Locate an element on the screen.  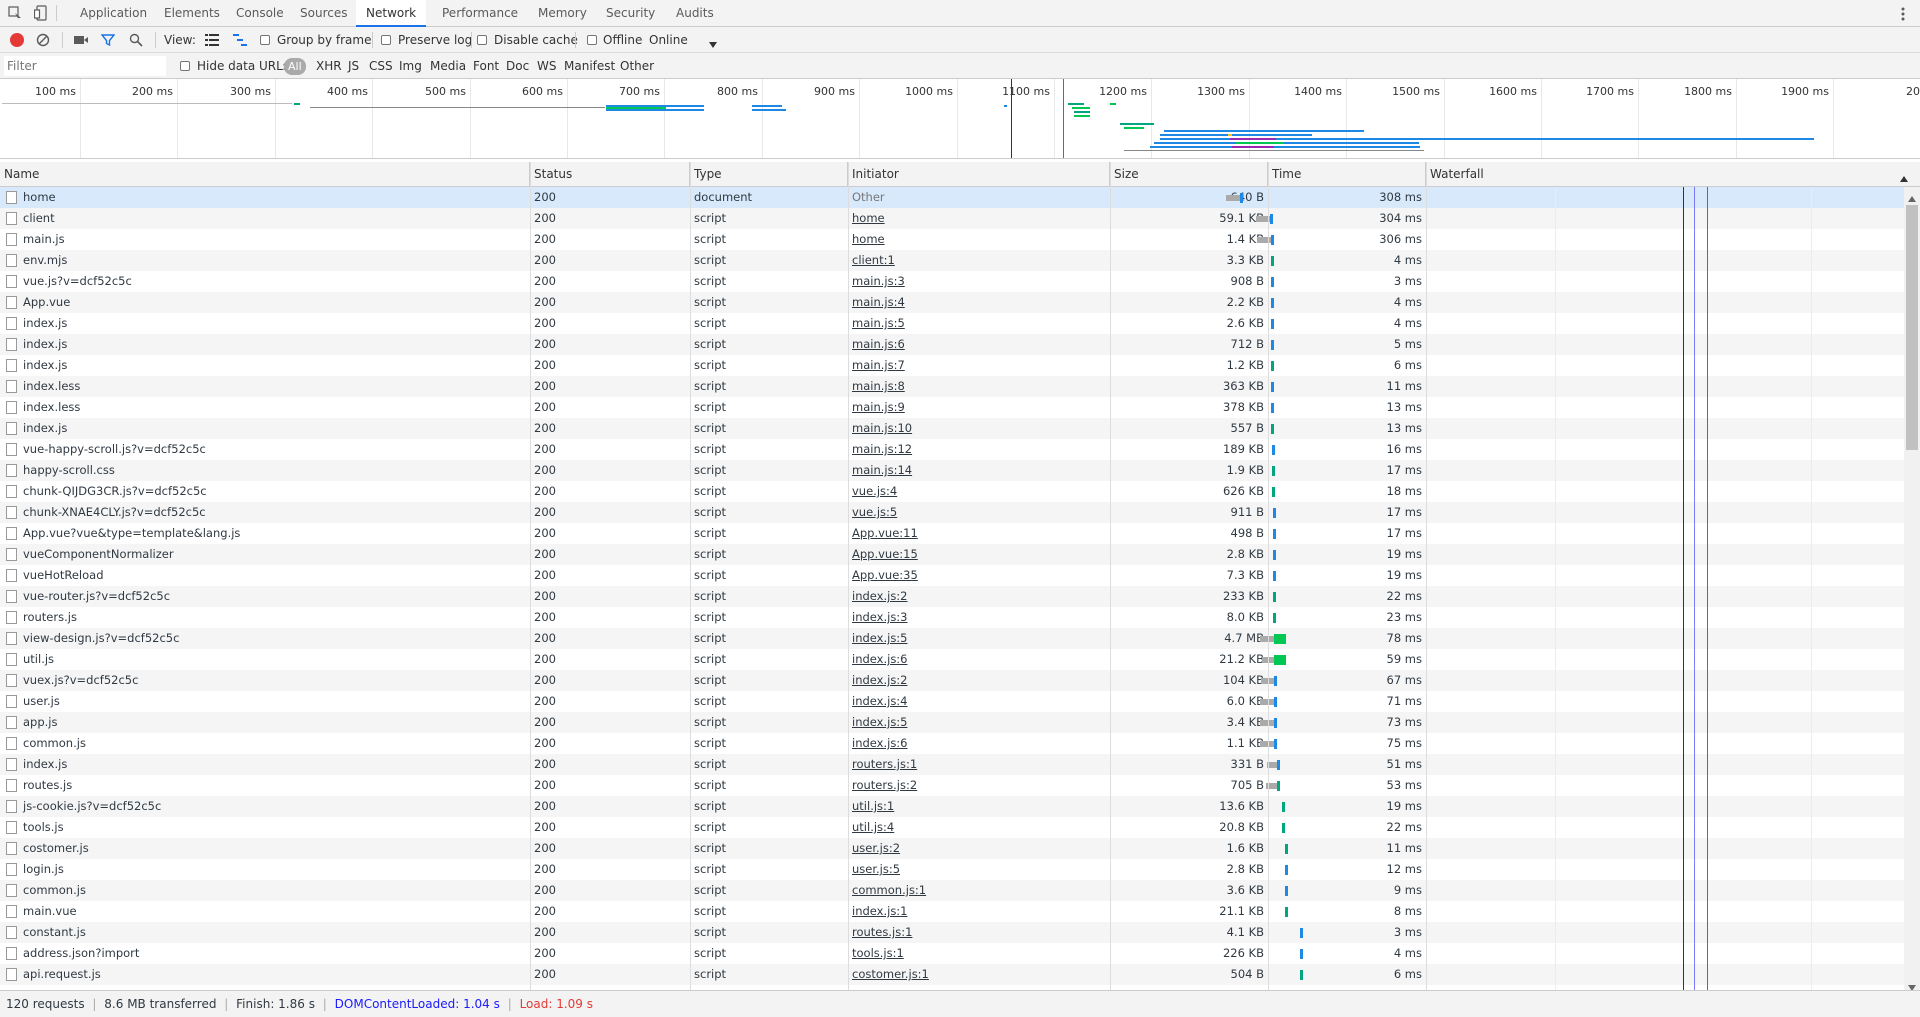
scroll-up-icon is located at coordinates (1912, 196).